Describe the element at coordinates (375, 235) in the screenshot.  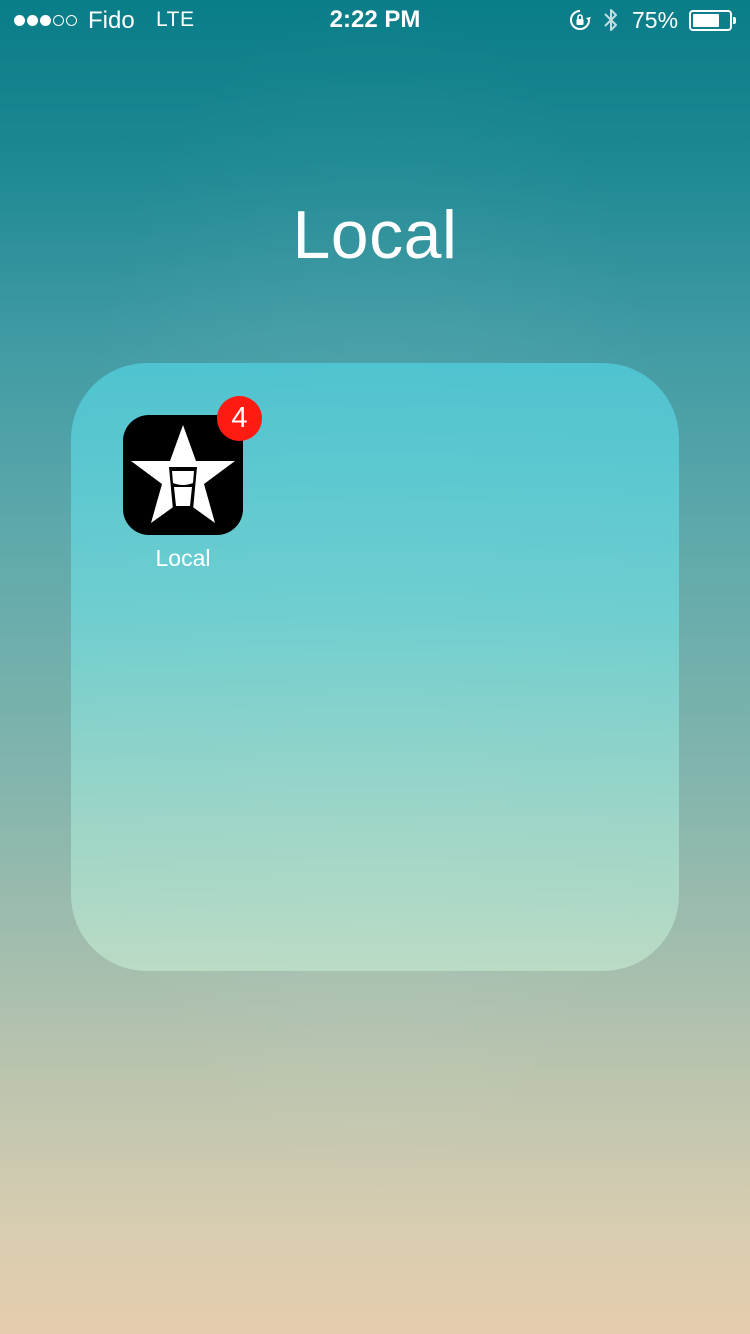
I see `folder-title: Local` at that location.